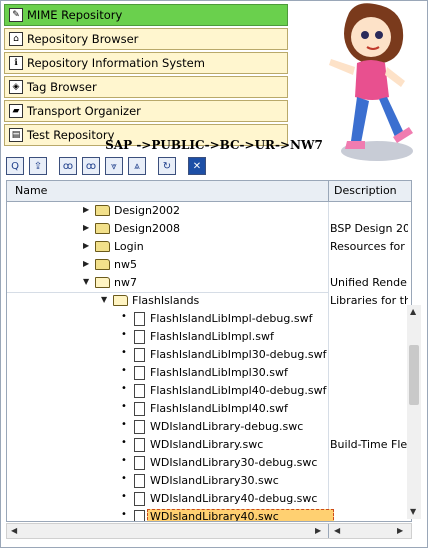 The width and height of the screenshot is (428, 548). What do you see at coordinates (369, 300) in the screenshot?
I see `tree-node-description: Libraries for th` at bounding box center [369, 300].